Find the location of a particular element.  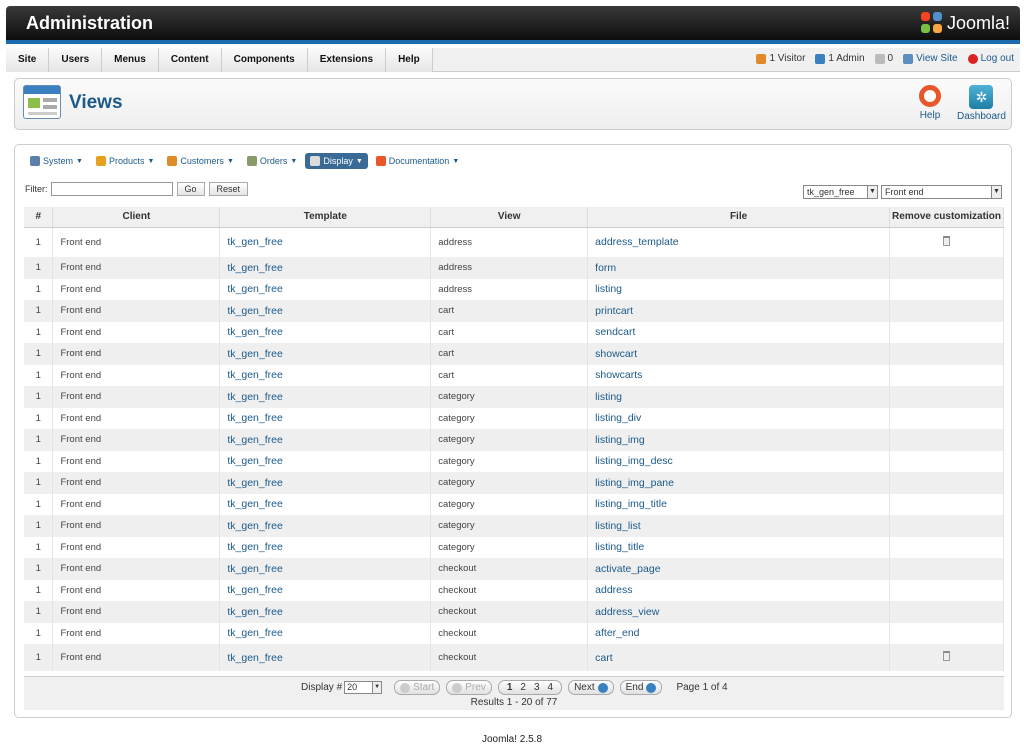

row-file-link: address_view is located at coordinates (738, 612).